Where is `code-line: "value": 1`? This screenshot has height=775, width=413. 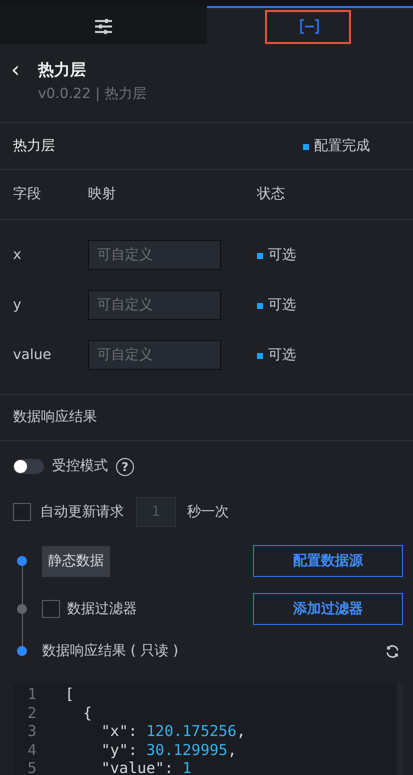
code-line: "value": 1 is located at coordinates (146, 767).